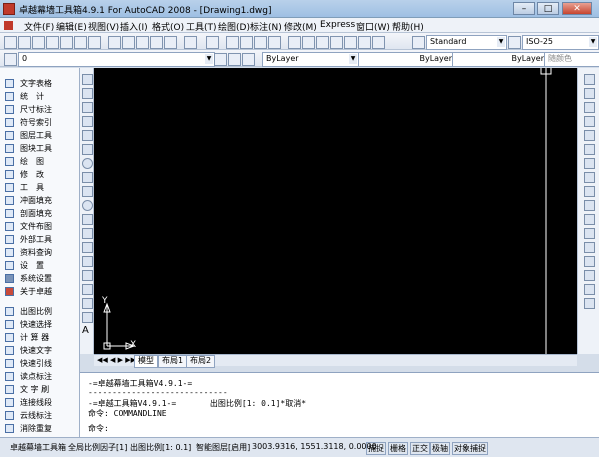  I want to click on make-current-icon, so click(220, 59).